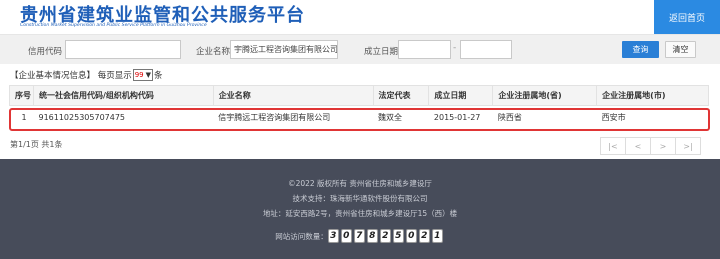 The width and height of the screenshot is (720, 259). I want to click on counter-digit: 7, so click(359, 236).